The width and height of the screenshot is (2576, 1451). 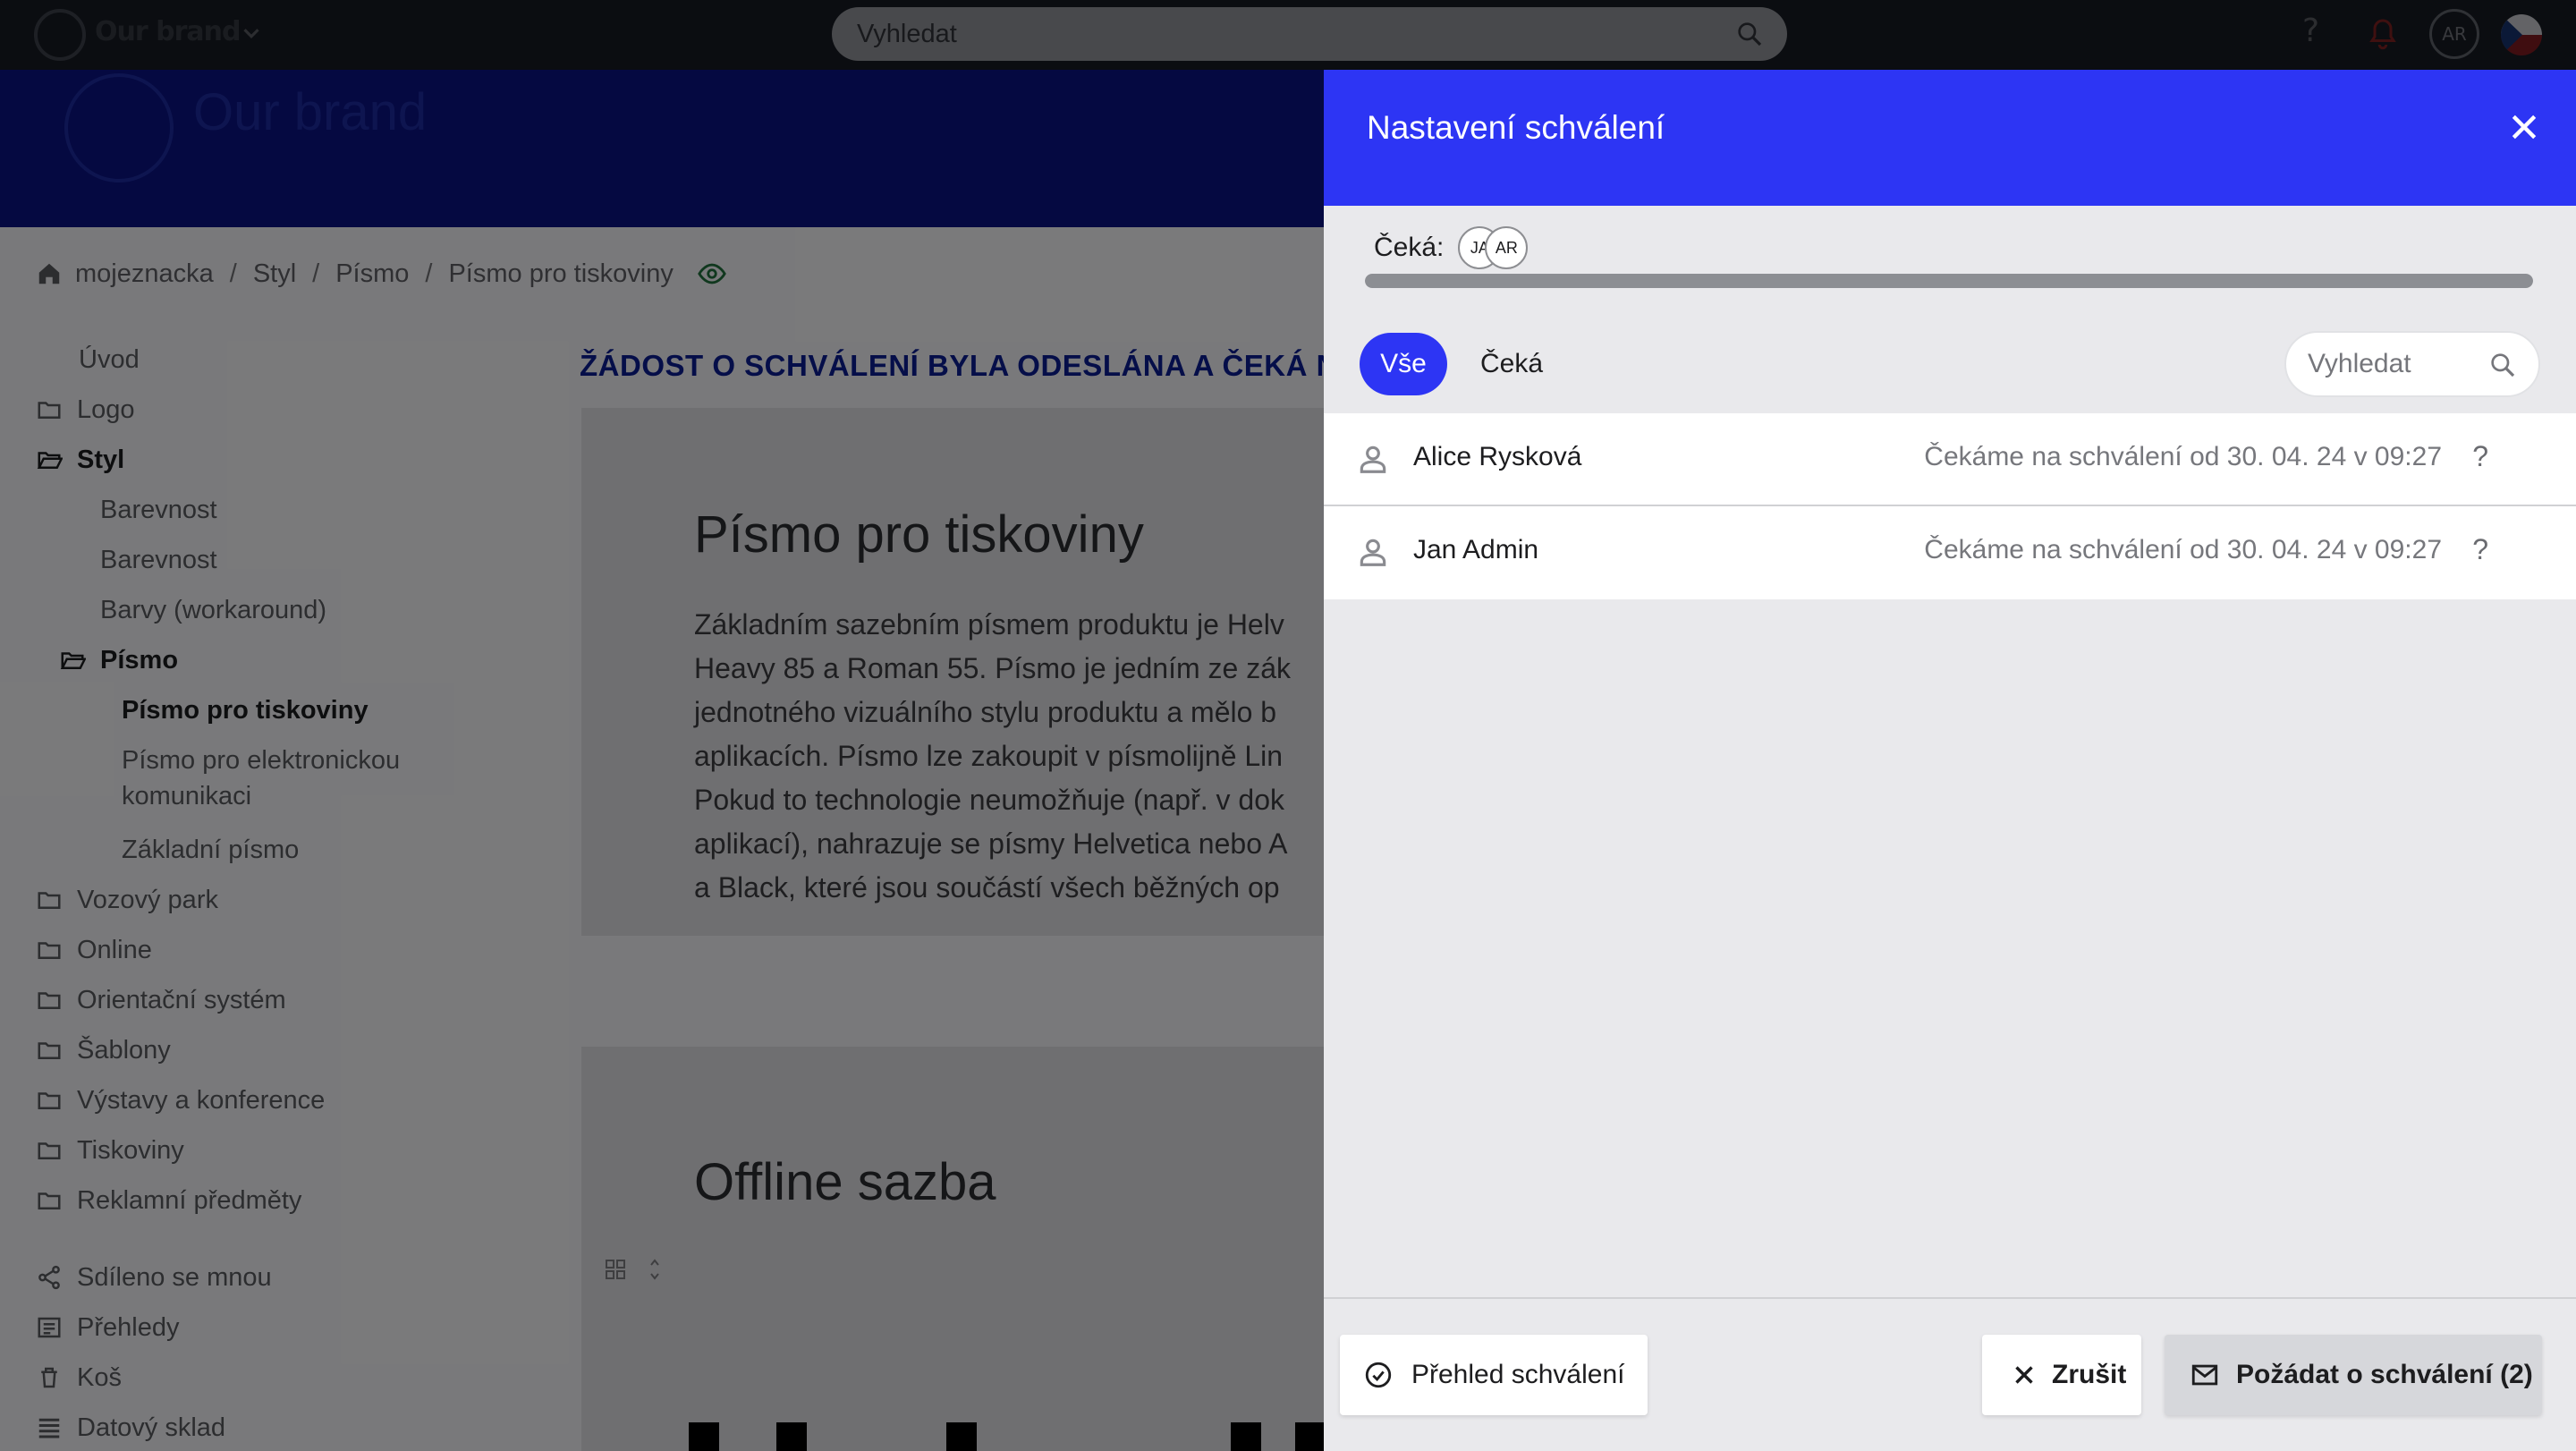 What do you see at coordinates (1476, 549) in the screenshot?
I see `approver-name: Jan Admin` at bounding box center [1476, 549].